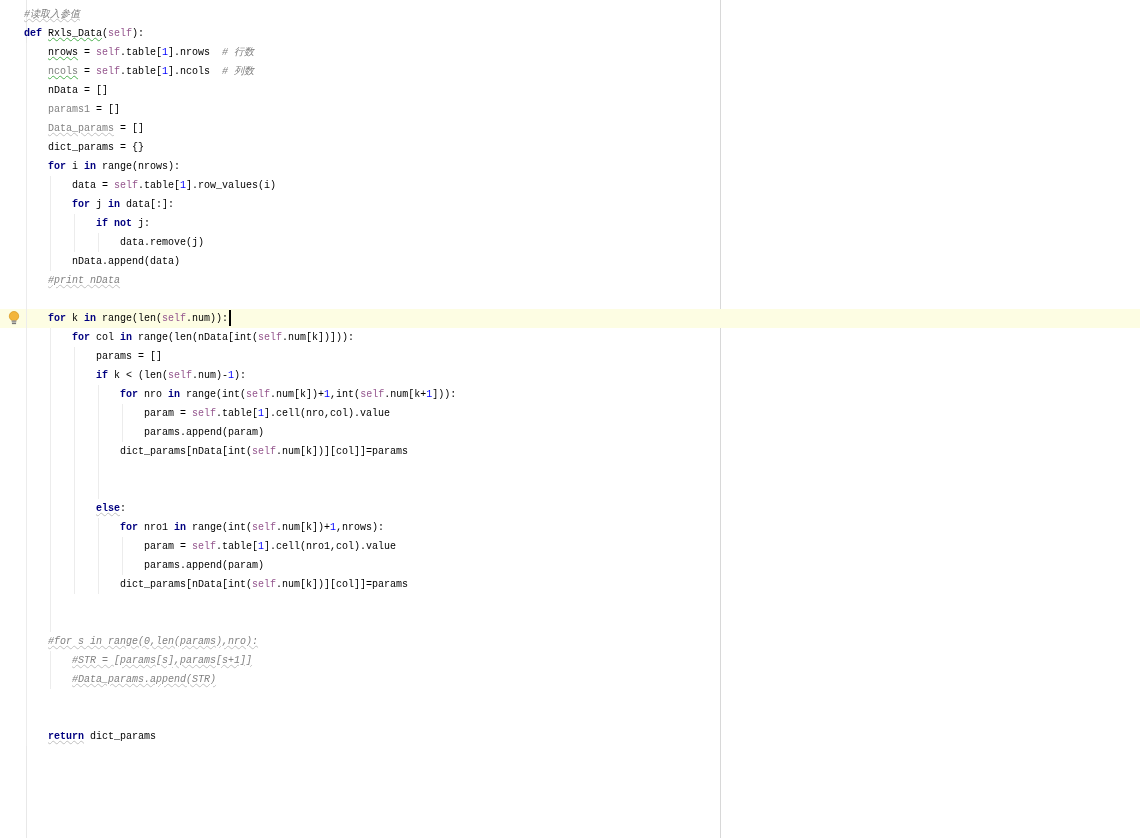 Image resolution: width=1140 pixels, height=838 pixels. Describe the element at coordinates (444, 394) in the screenshot. I see `code-text: ])):` at that location.